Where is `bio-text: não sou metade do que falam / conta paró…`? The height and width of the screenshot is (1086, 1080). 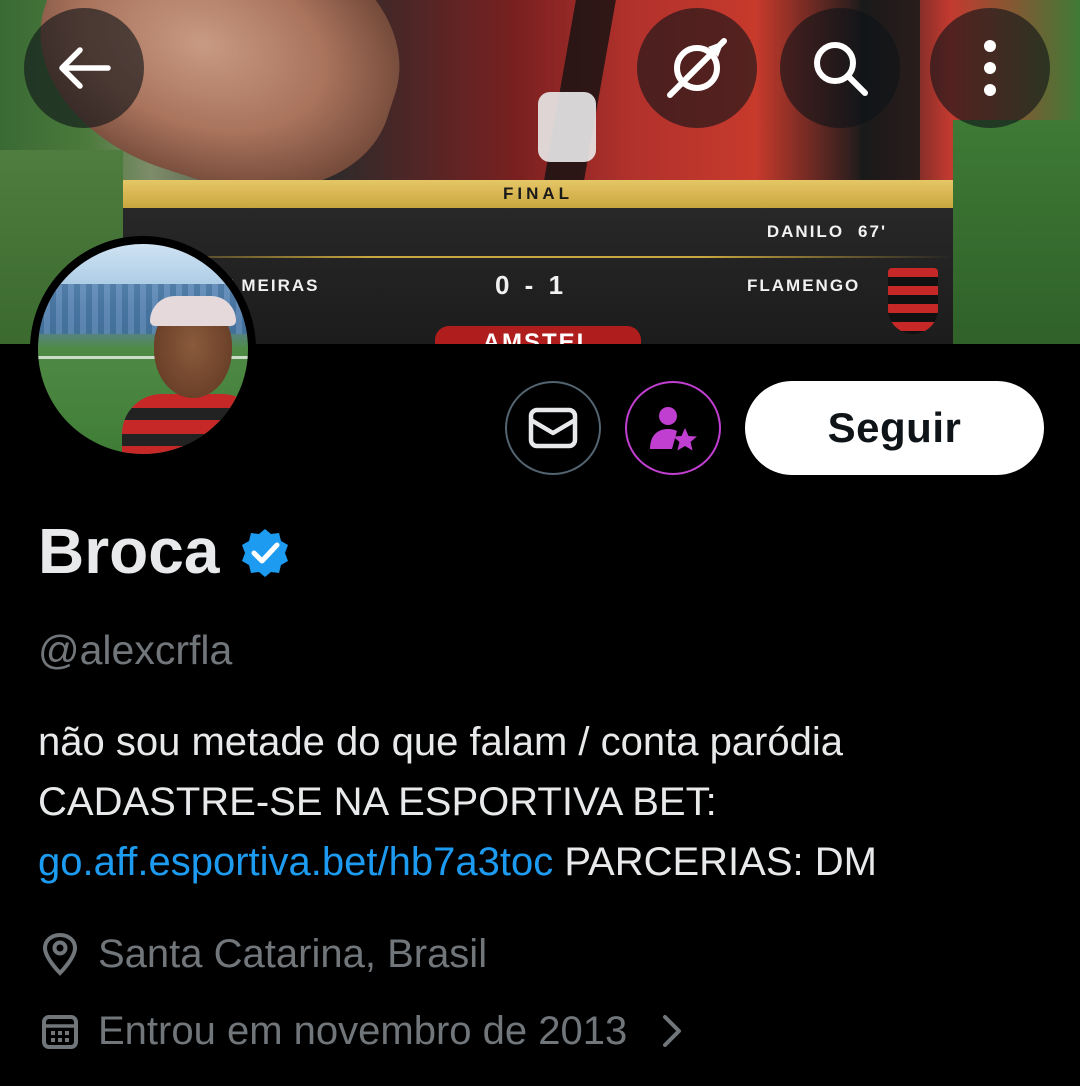 bio-text: não sou metade do que falam / conta paró… is located at coordinates (440, 772).